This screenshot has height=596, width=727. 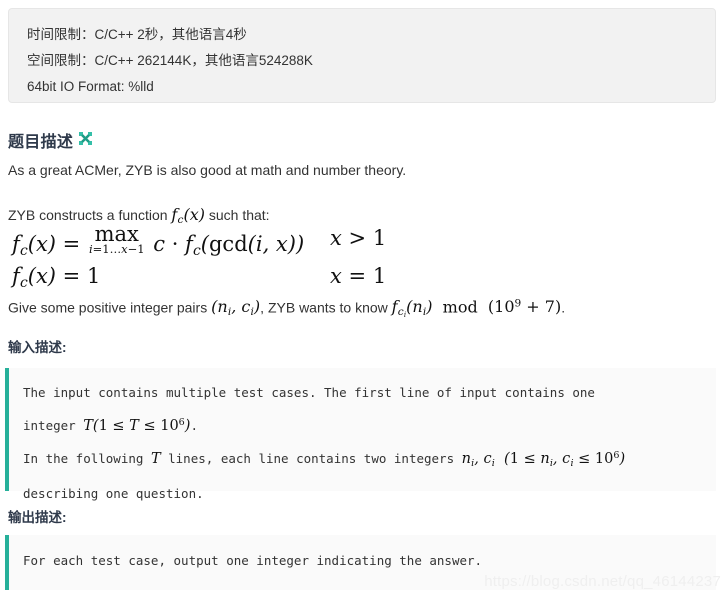 What do you see at coordinates (311, 458) in the screenshot?
I see `input-line-3-mid: lines, each line contains two integers` at bounding box center [311, 458].